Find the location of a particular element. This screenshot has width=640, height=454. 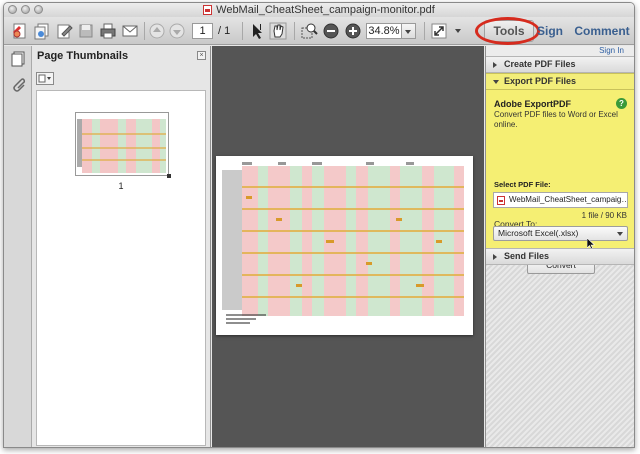

section-label: Create PDF Files is located at coordinates (540, 64).